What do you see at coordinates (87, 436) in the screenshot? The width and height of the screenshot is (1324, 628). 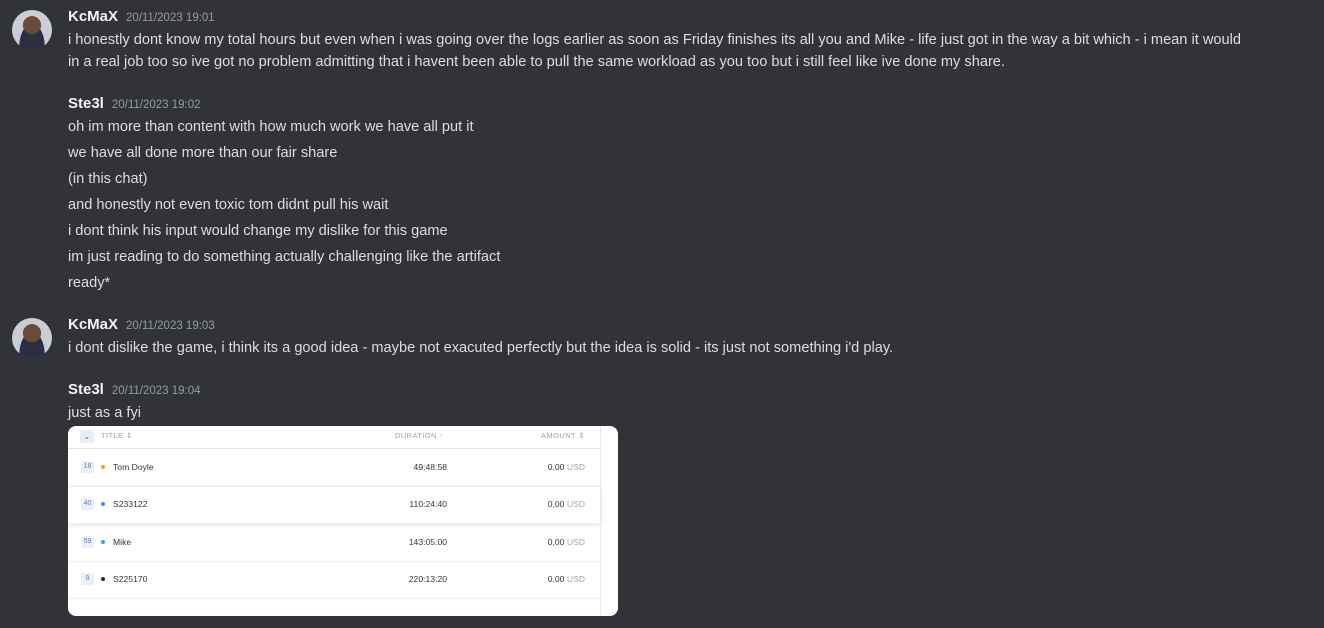 I see `chevron-down-icon: ⌄` at bounding box center [87, 436].